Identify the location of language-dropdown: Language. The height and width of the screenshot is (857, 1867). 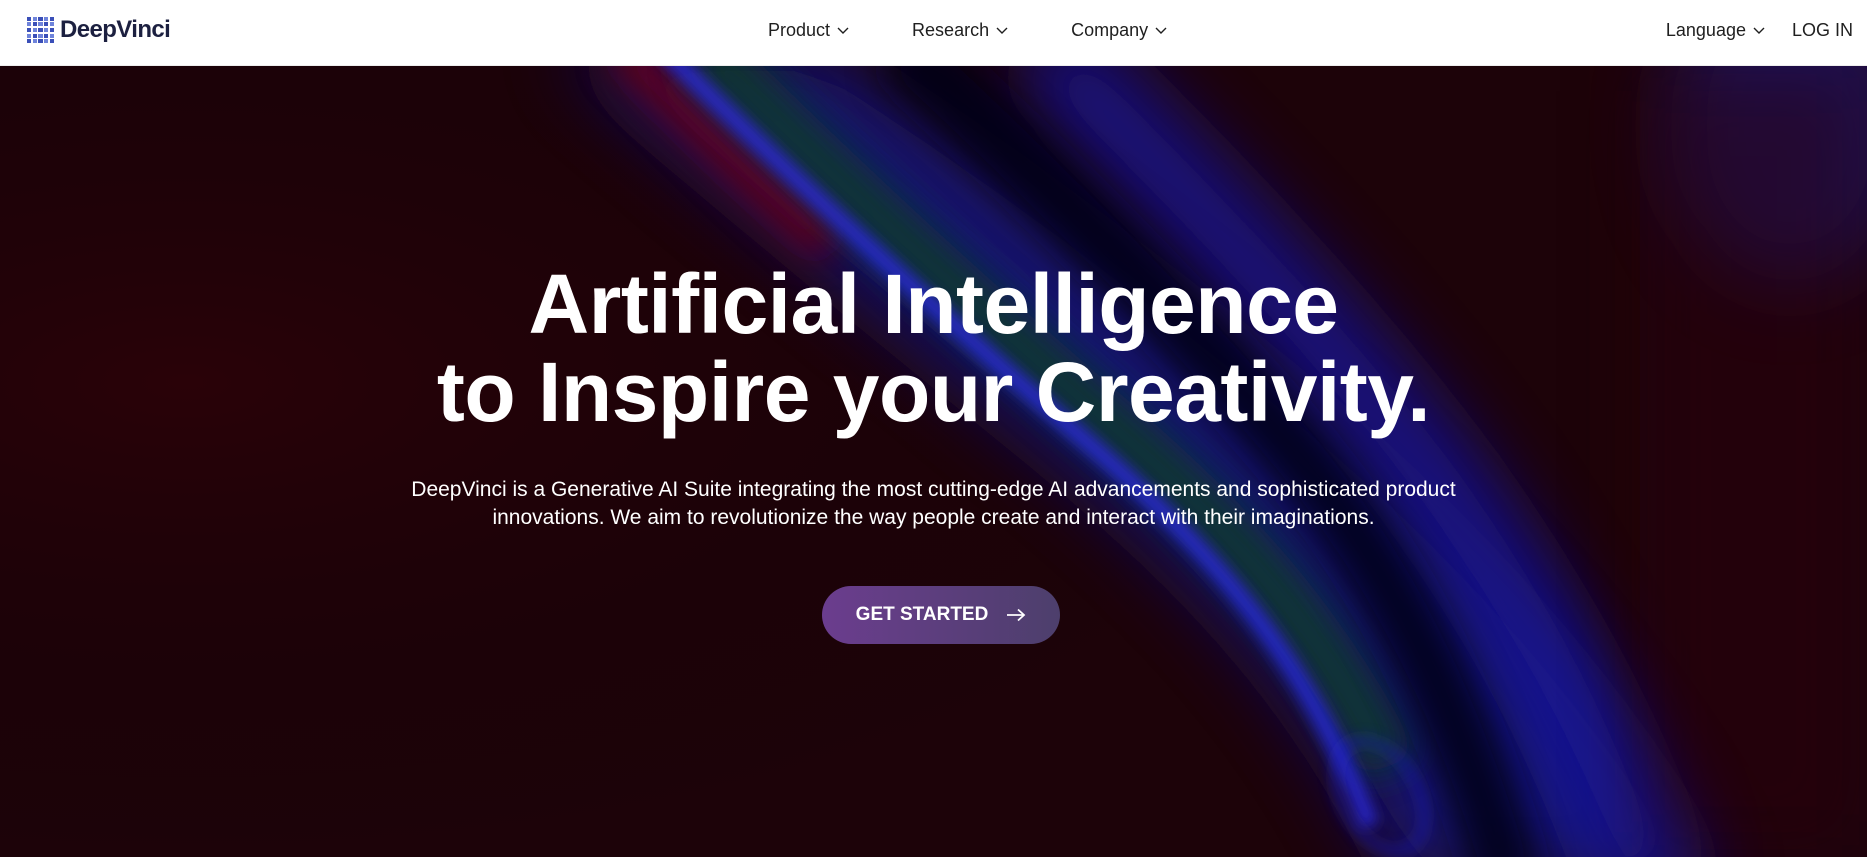
(1716, 30).